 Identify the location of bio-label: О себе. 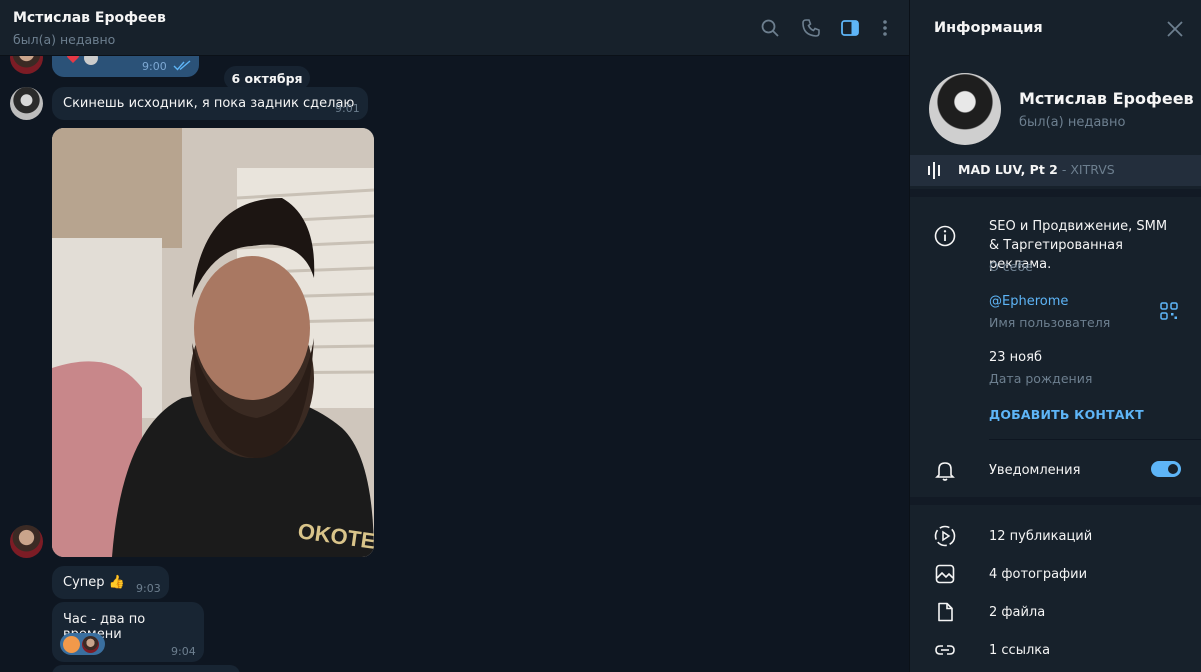
(1011, 266).